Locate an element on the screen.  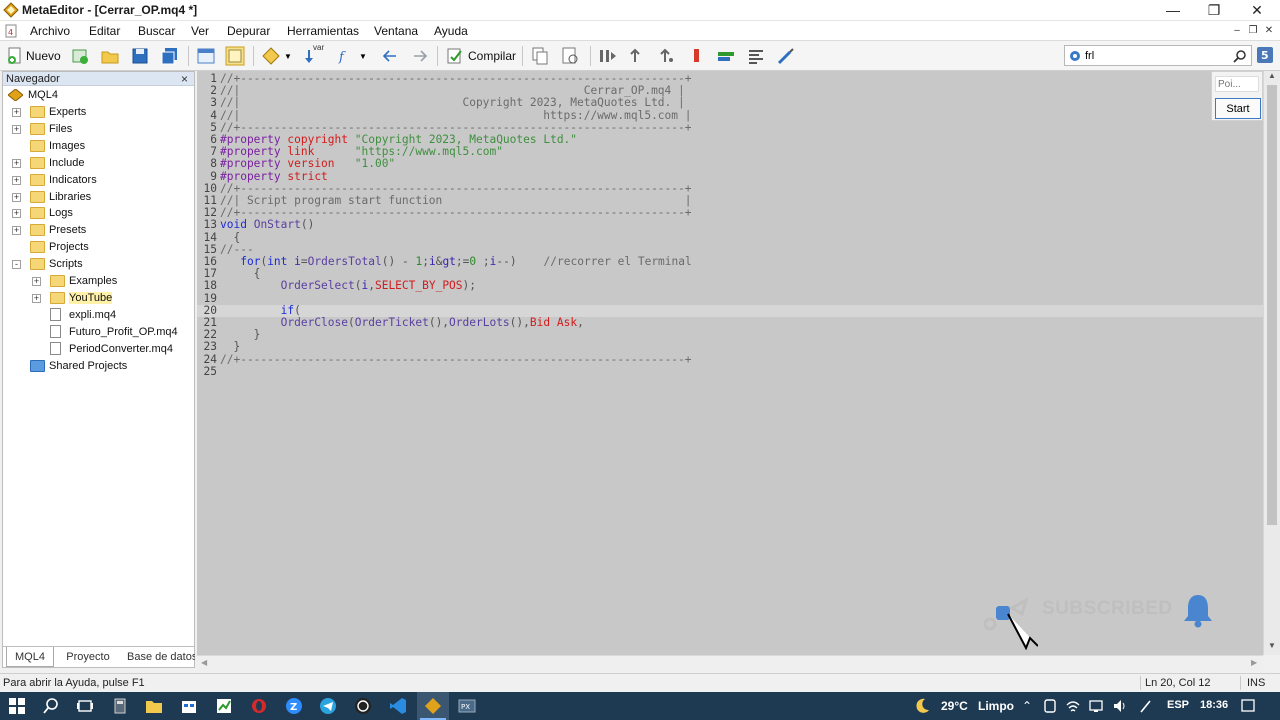
scroll-up-icon: ▲ is located at coordinates (1272, 75).